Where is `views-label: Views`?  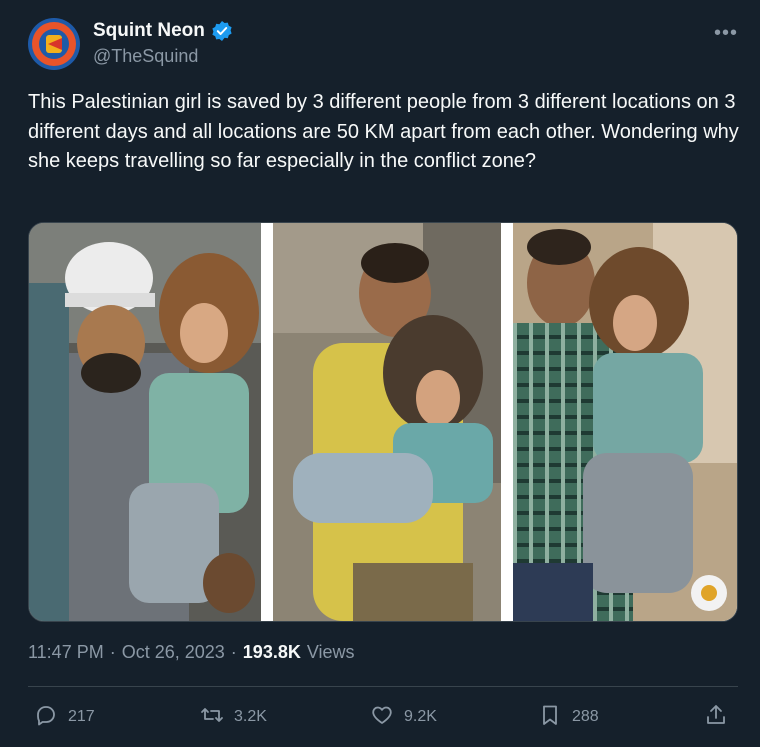 views-label: Views is located at coordinates (330, 652).